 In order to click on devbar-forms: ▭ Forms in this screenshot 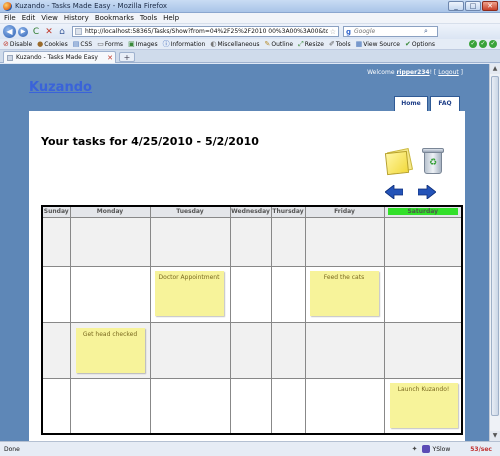, I will do `click(110, 44)`.